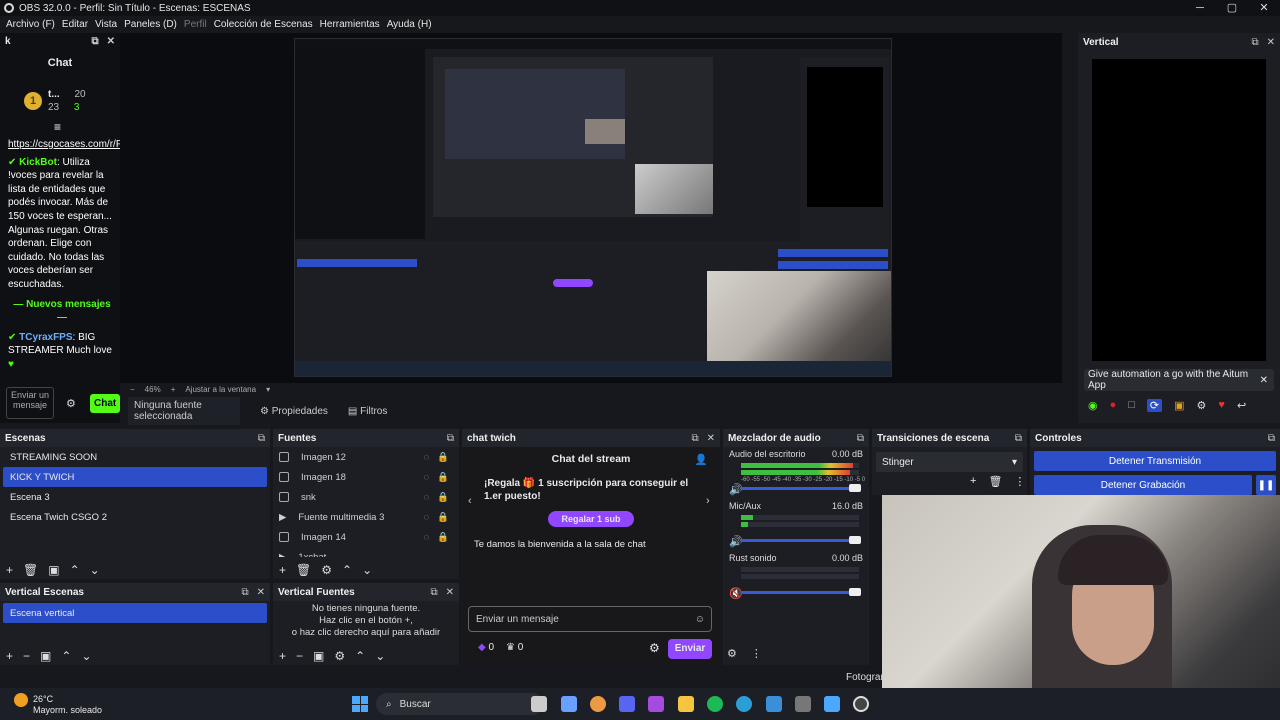  What do you see at coordinates (1131, 405) in the screenshot?
I see `stop-icon: □` at bounding box center [1131, 405].